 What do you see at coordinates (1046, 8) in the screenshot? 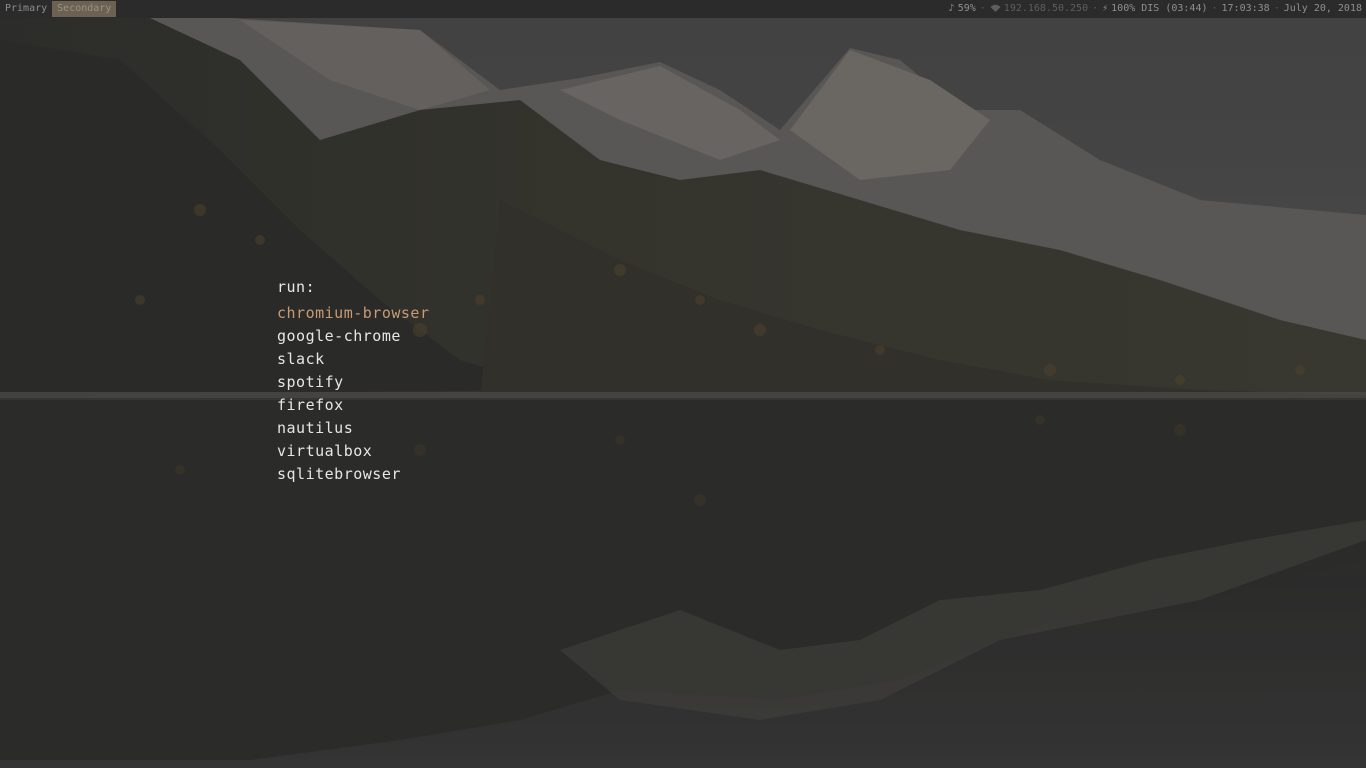
I see `network-address: 192.168.50.250` at bounding box center [1046, 8].